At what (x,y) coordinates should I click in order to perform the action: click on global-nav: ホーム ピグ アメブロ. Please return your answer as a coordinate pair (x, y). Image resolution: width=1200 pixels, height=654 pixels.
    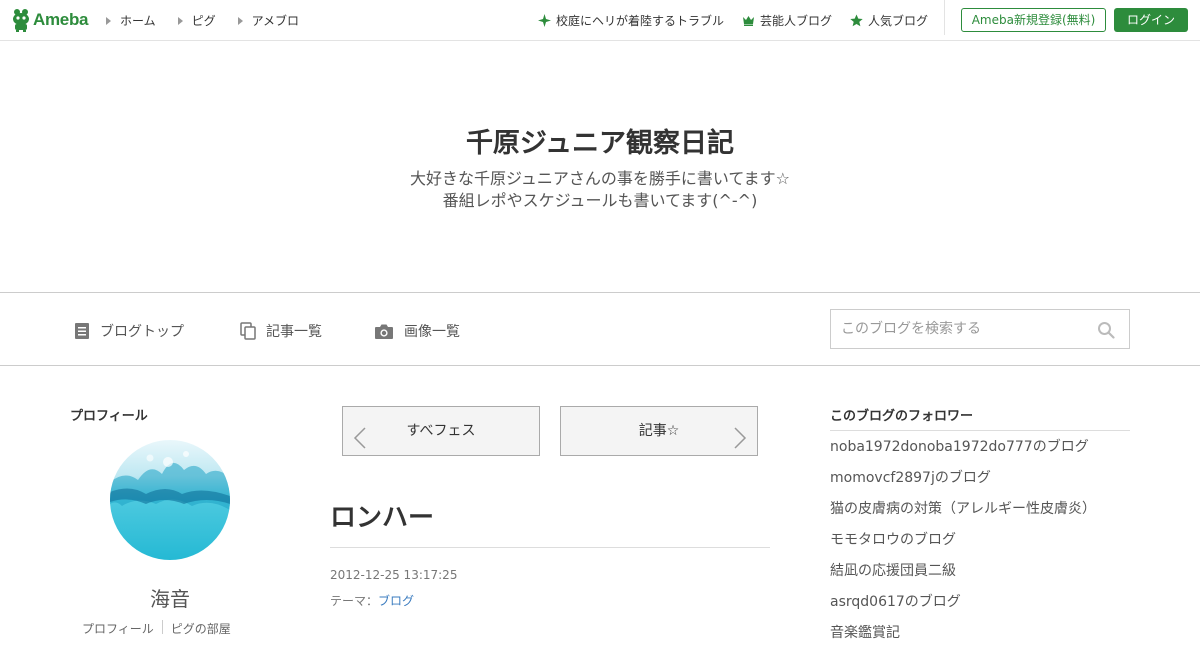
    Looking at the image, I should click on (213, 20).